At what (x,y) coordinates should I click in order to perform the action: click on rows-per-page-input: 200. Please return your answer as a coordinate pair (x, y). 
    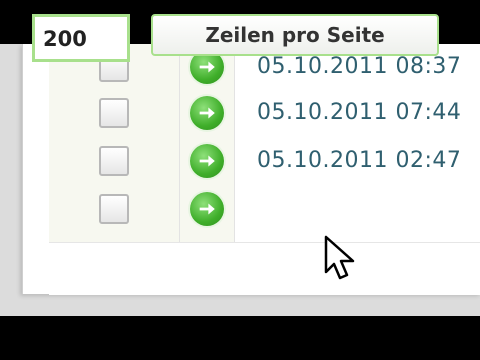
    Looking at the image, I should click on (81, 38).